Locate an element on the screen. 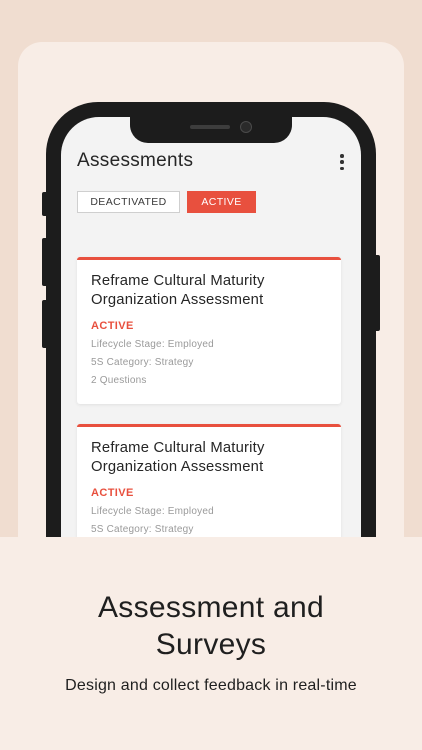 The height and width of the screenshot is (750, 422). promo-subtitle: Design and collect feedback in real-time is located at coordinates (211, 685).